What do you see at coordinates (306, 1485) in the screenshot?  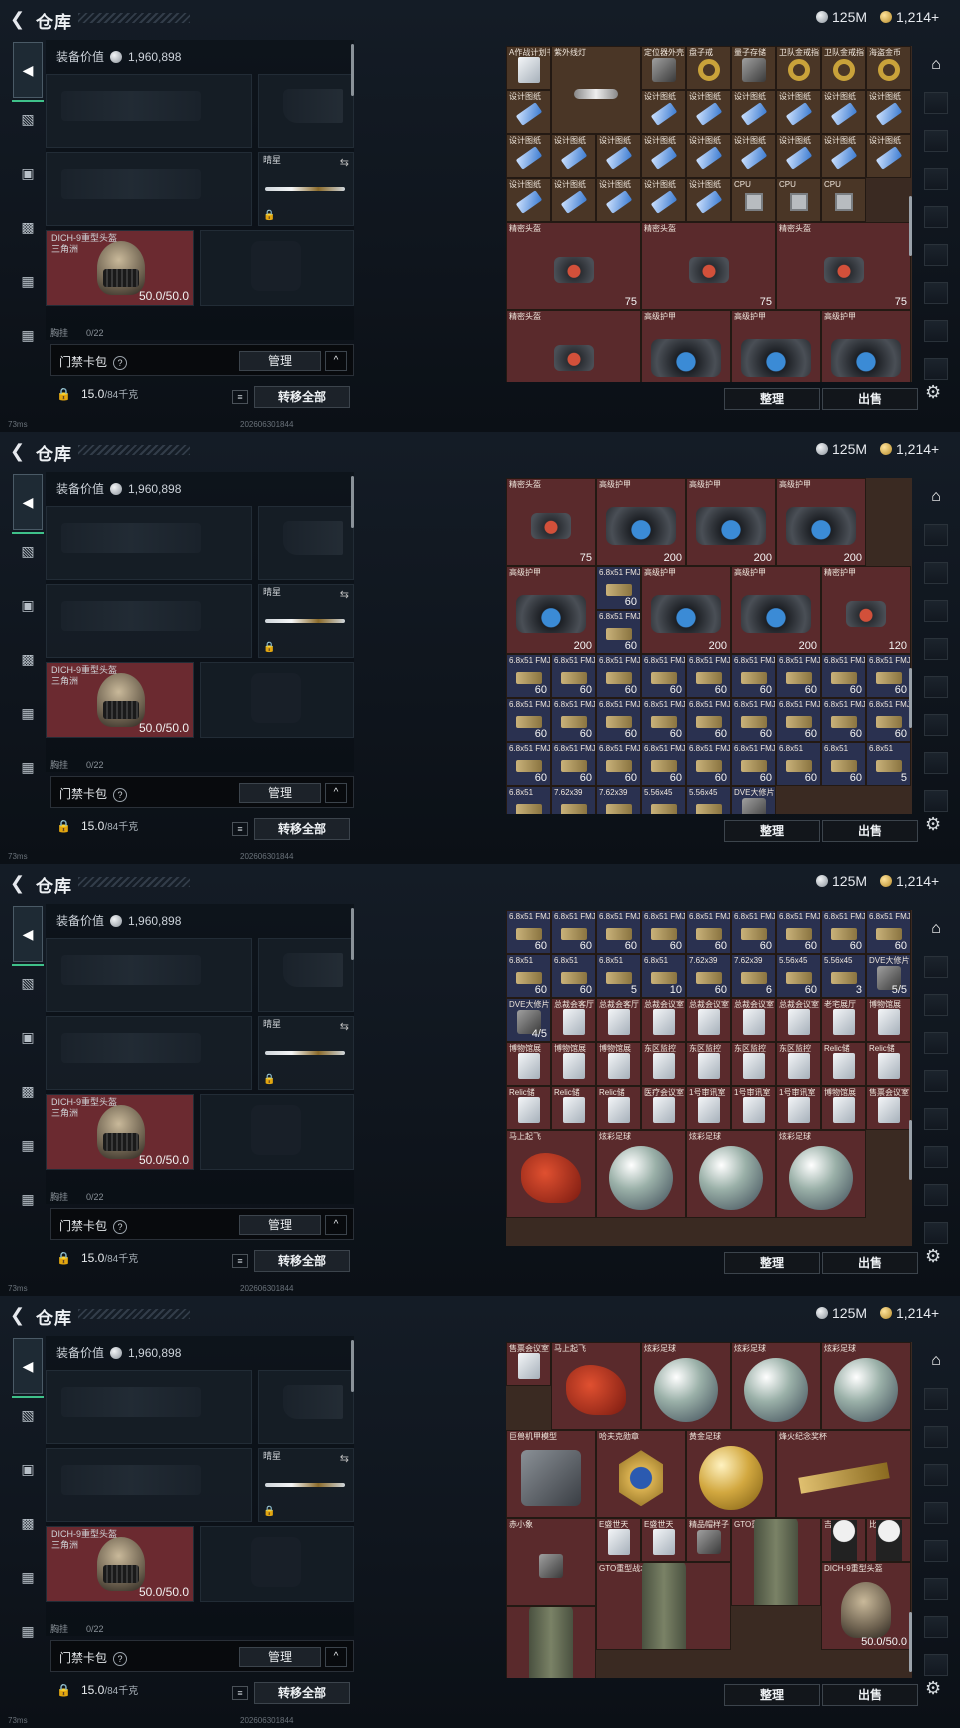 I see `melee-slot: 晴星 ⇆ 🔒` at bounding box center [306, 1485].